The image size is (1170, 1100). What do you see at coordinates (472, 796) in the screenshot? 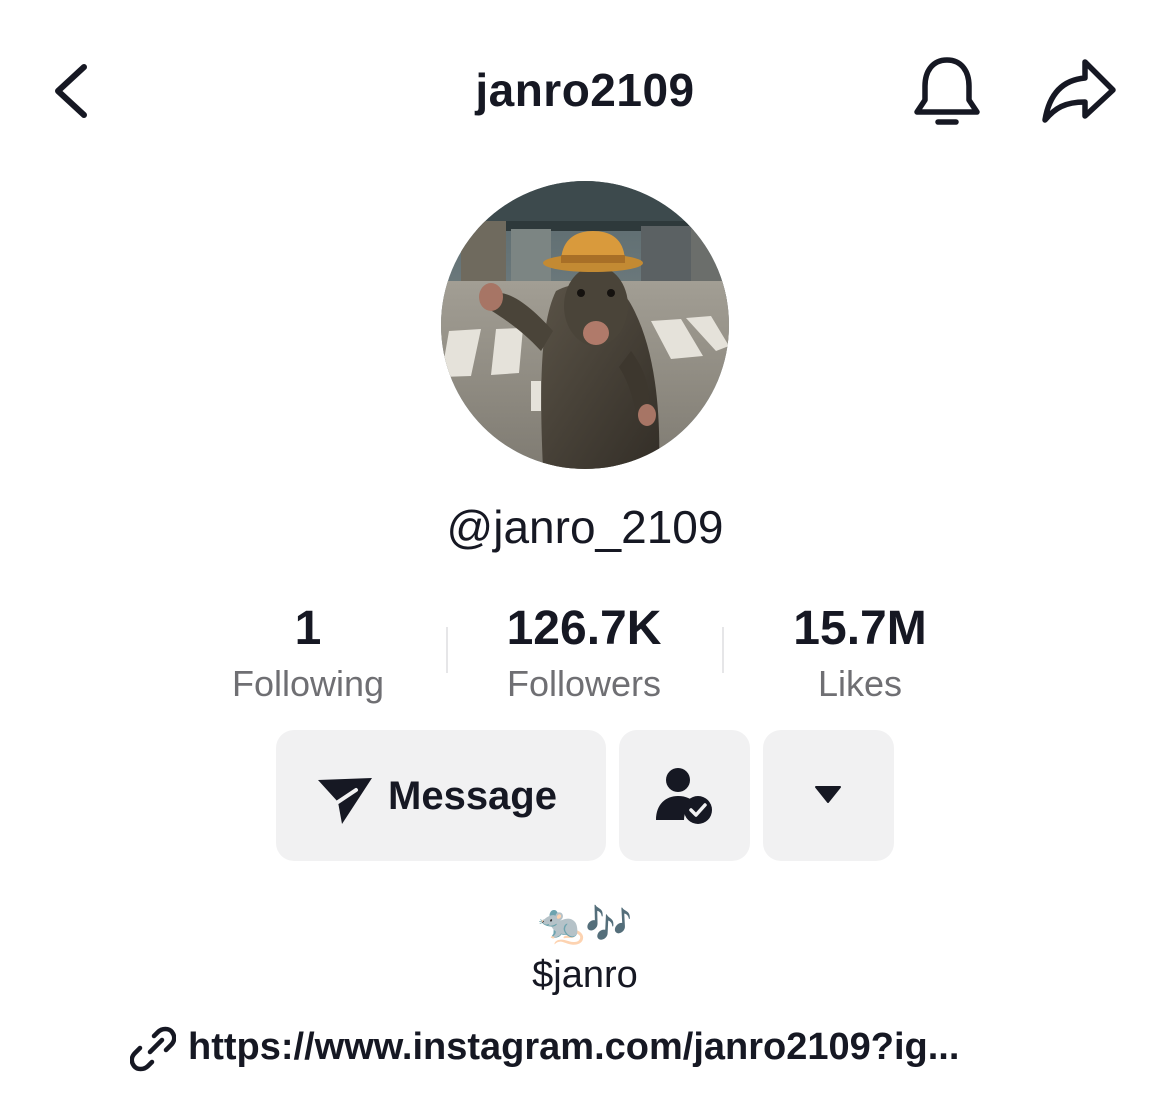
I see `message-button-label: Message` at bounding box center [472, 796].